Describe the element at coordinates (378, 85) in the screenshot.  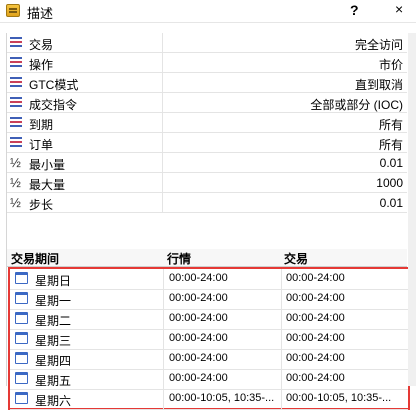
I see `property-value: 直到取消` at that location.